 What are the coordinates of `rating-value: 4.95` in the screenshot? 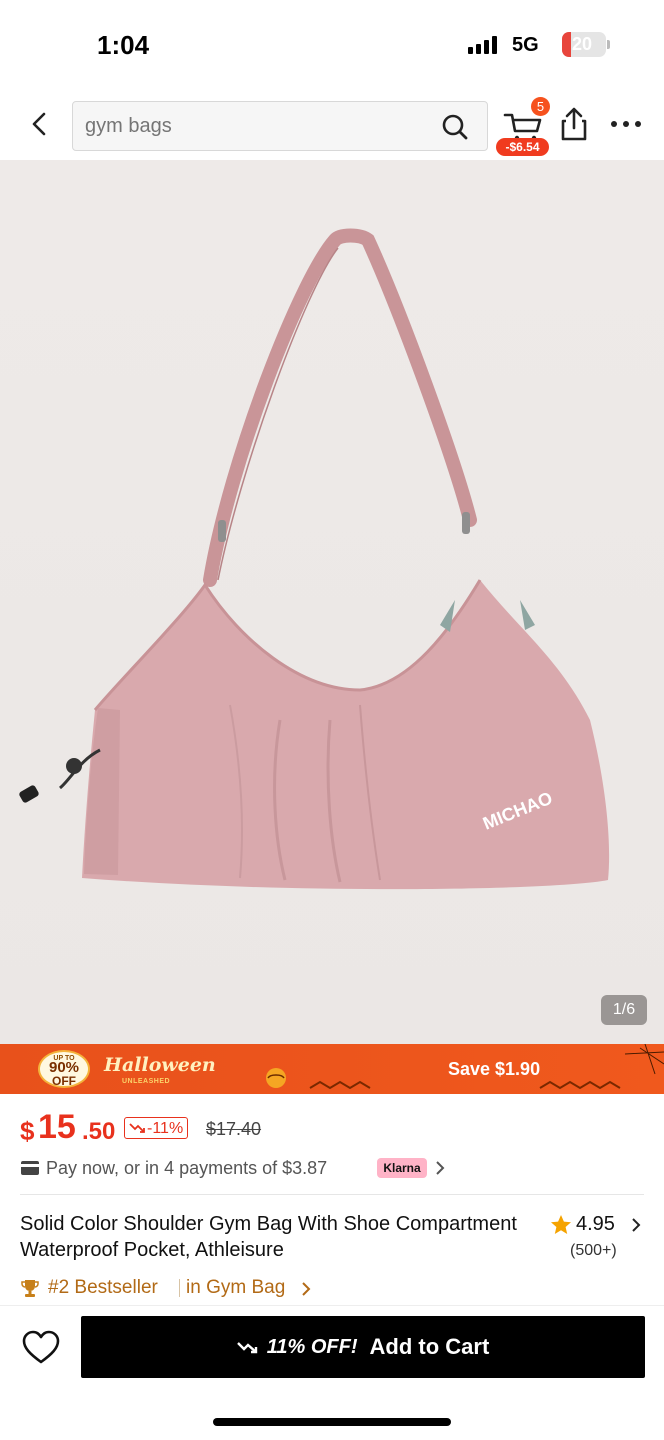 It's located at (595, 1224).